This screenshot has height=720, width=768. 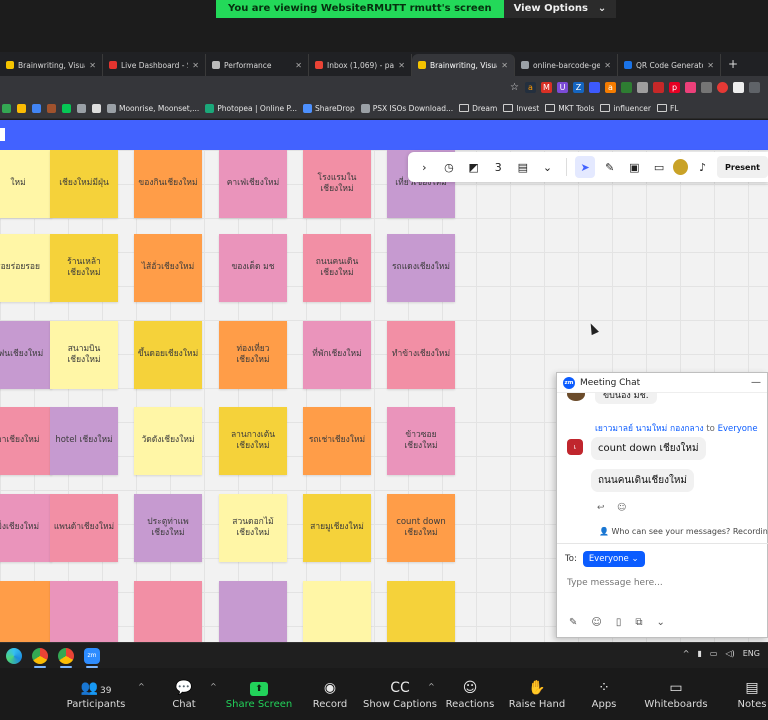 What do you see at coordinates (619, 622) in the screenshot?
I see `file-icon: ▯` at bounding box center [619, 622].